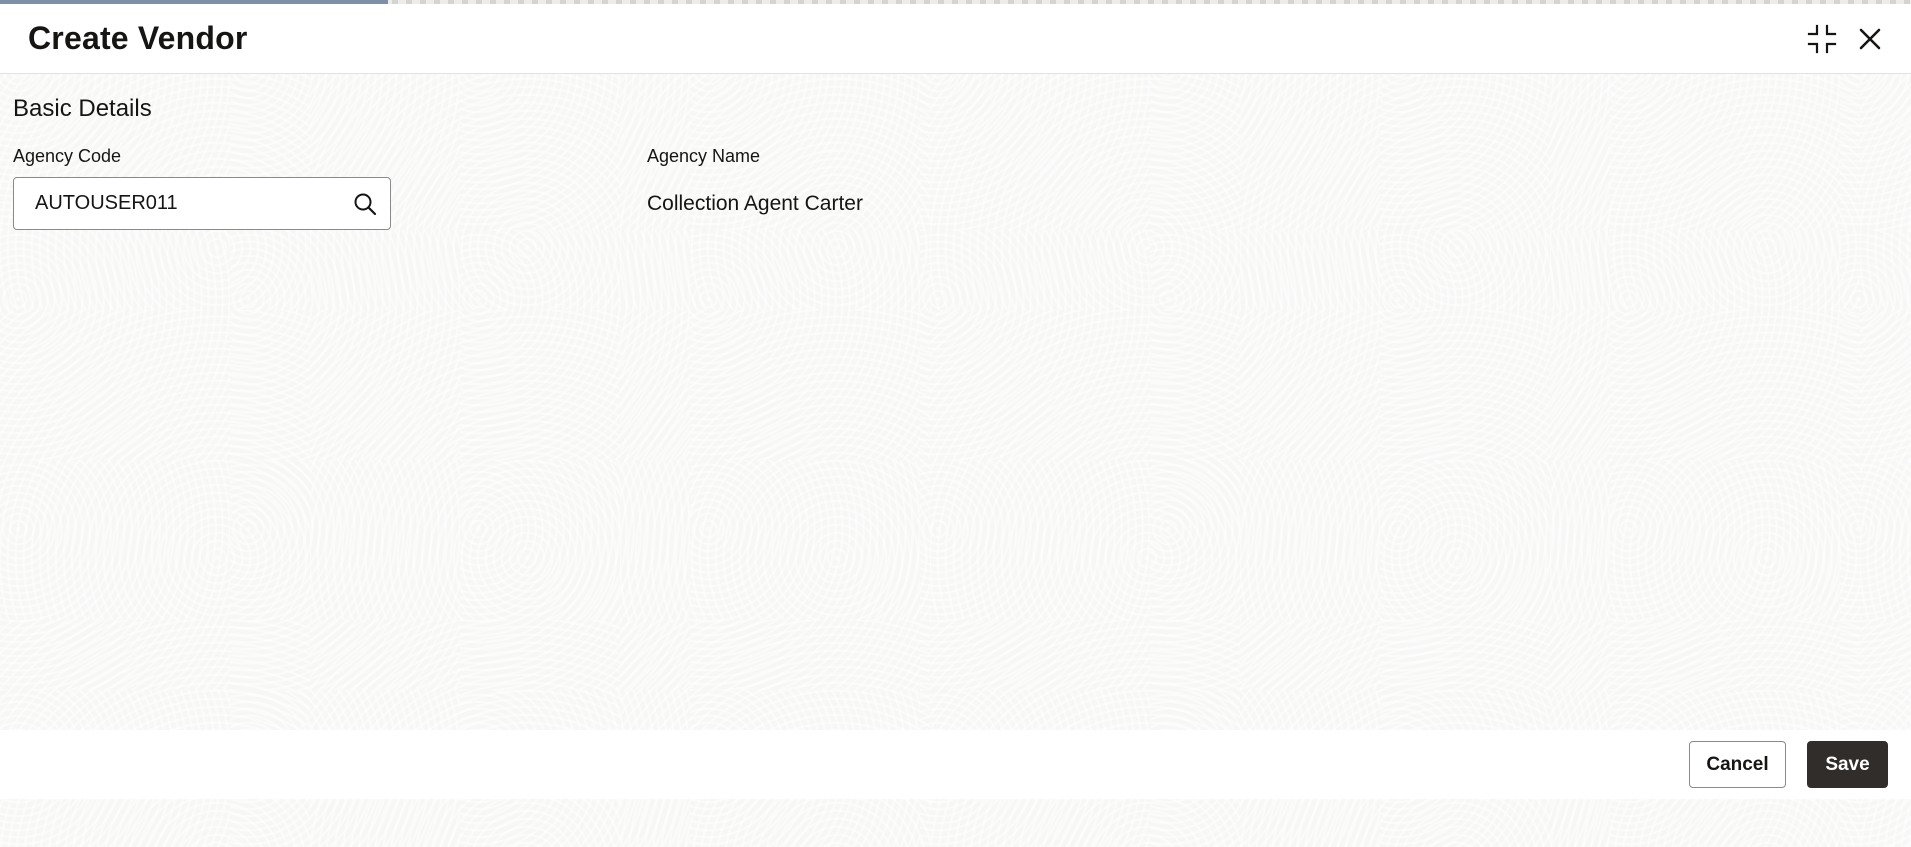 The image size is (1911, 847). I want to click on agency-name-label: Agency Name, so click(704, 156).